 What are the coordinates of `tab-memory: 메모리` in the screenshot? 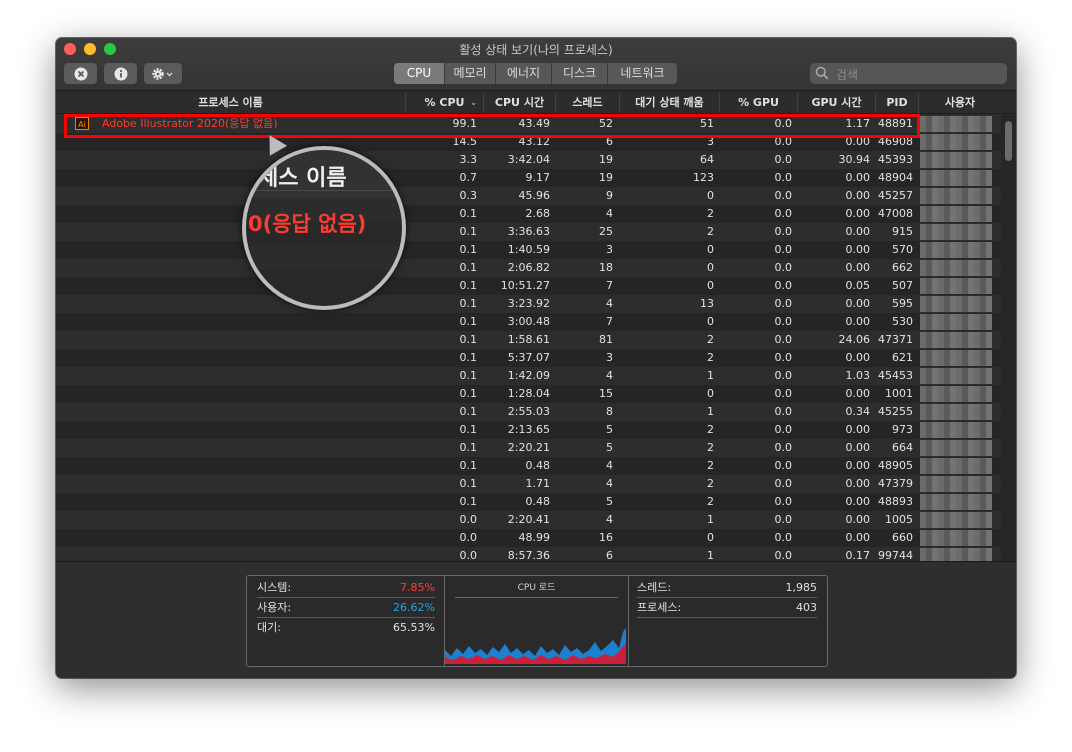 It's located at (470, 73).